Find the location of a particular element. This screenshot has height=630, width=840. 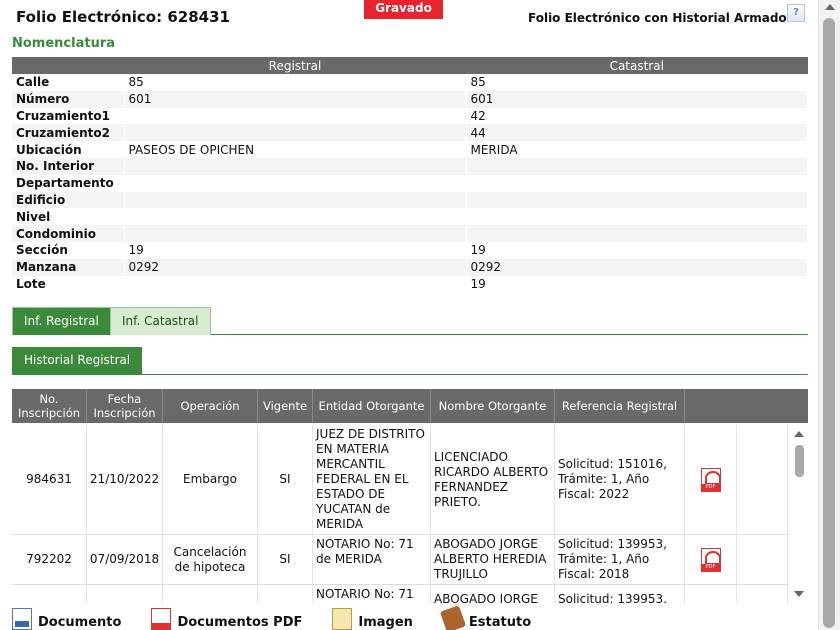

cell-entidad-text: NOTARIO No: 71 de MERIDA is located at coordinates (365, 551).